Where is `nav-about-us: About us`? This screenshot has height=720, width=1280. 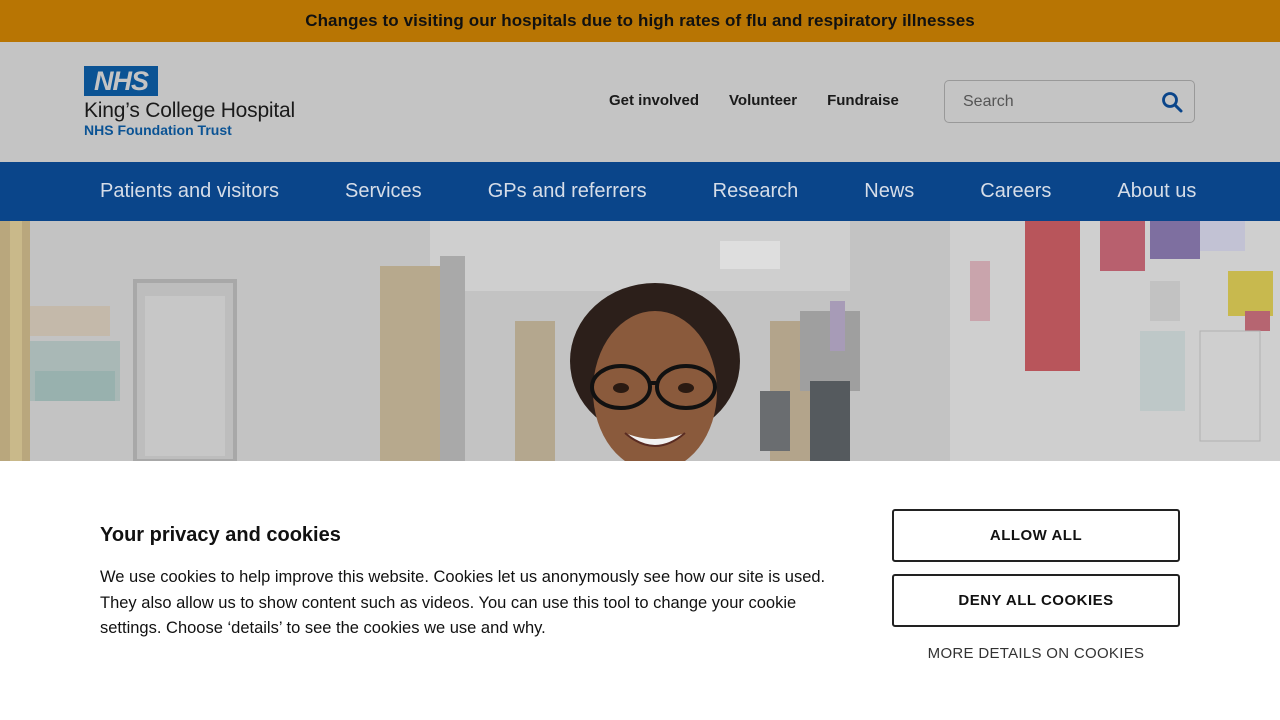 nav-about-us: About us is located at coordinates (1156, 191).